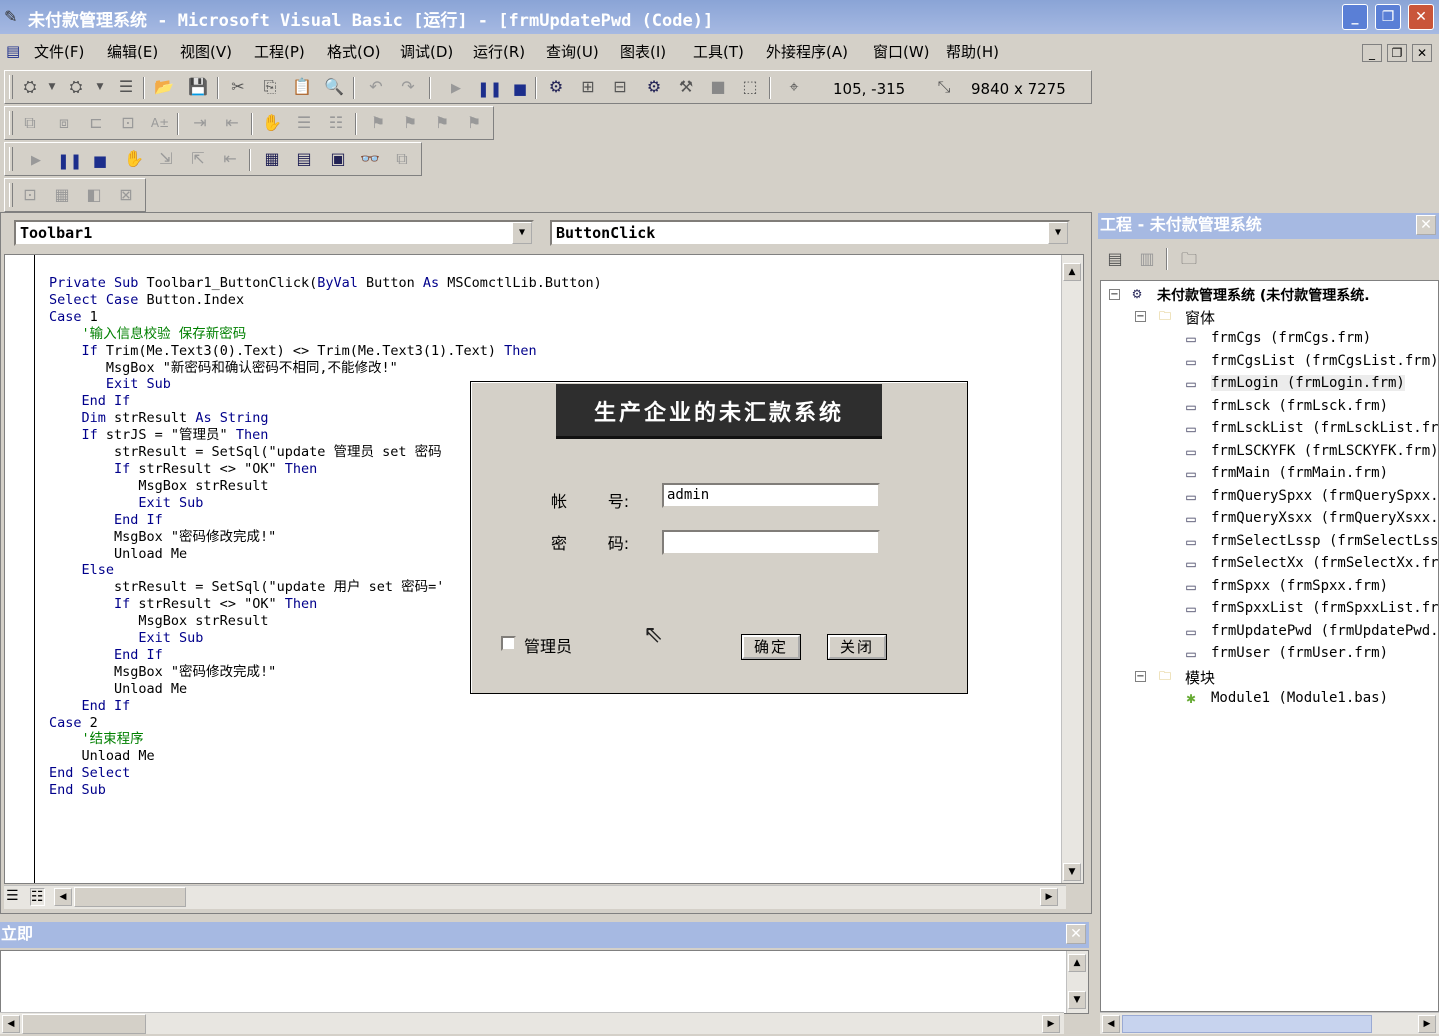 The width and height of the screenshot is (1439, 1036). What do you see at coordinates (62, 195) in the screenshot?
I see `list-constants-icon: ▦` at bounding box center [62, 195].